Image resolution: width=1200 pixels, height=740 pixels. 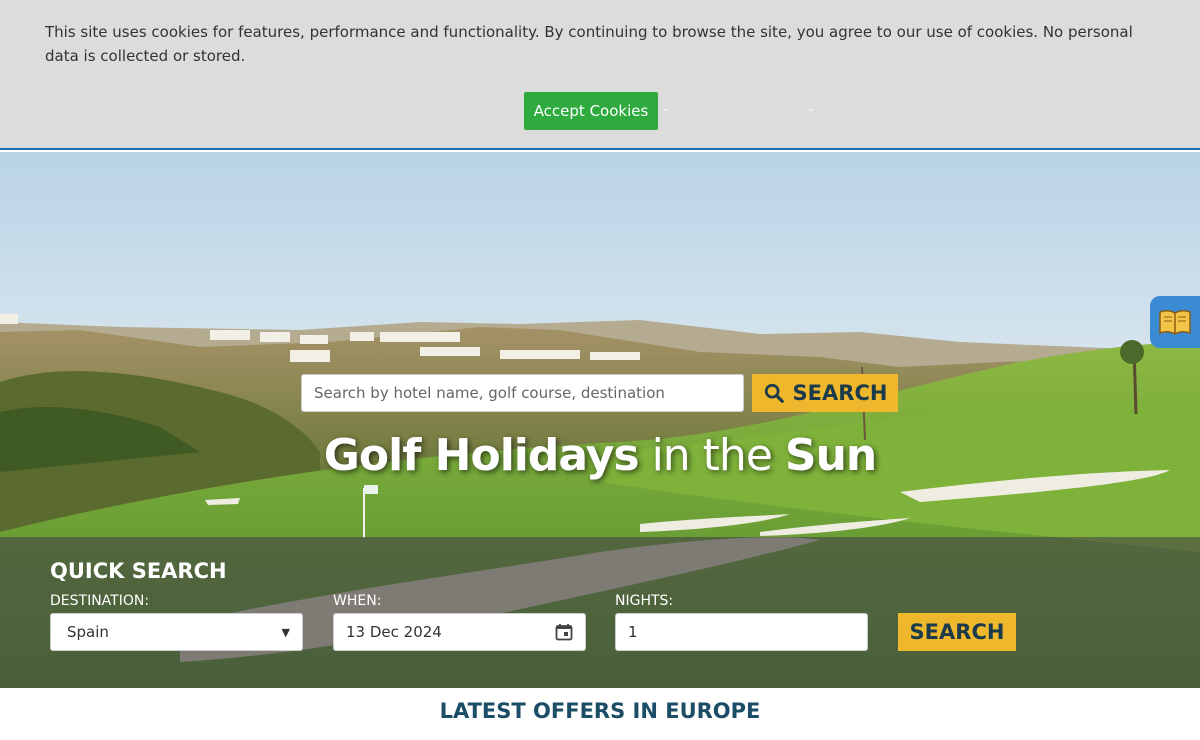 I want to click on accept-cookies-button: Accept Cookies, so click(x=591, y=111).